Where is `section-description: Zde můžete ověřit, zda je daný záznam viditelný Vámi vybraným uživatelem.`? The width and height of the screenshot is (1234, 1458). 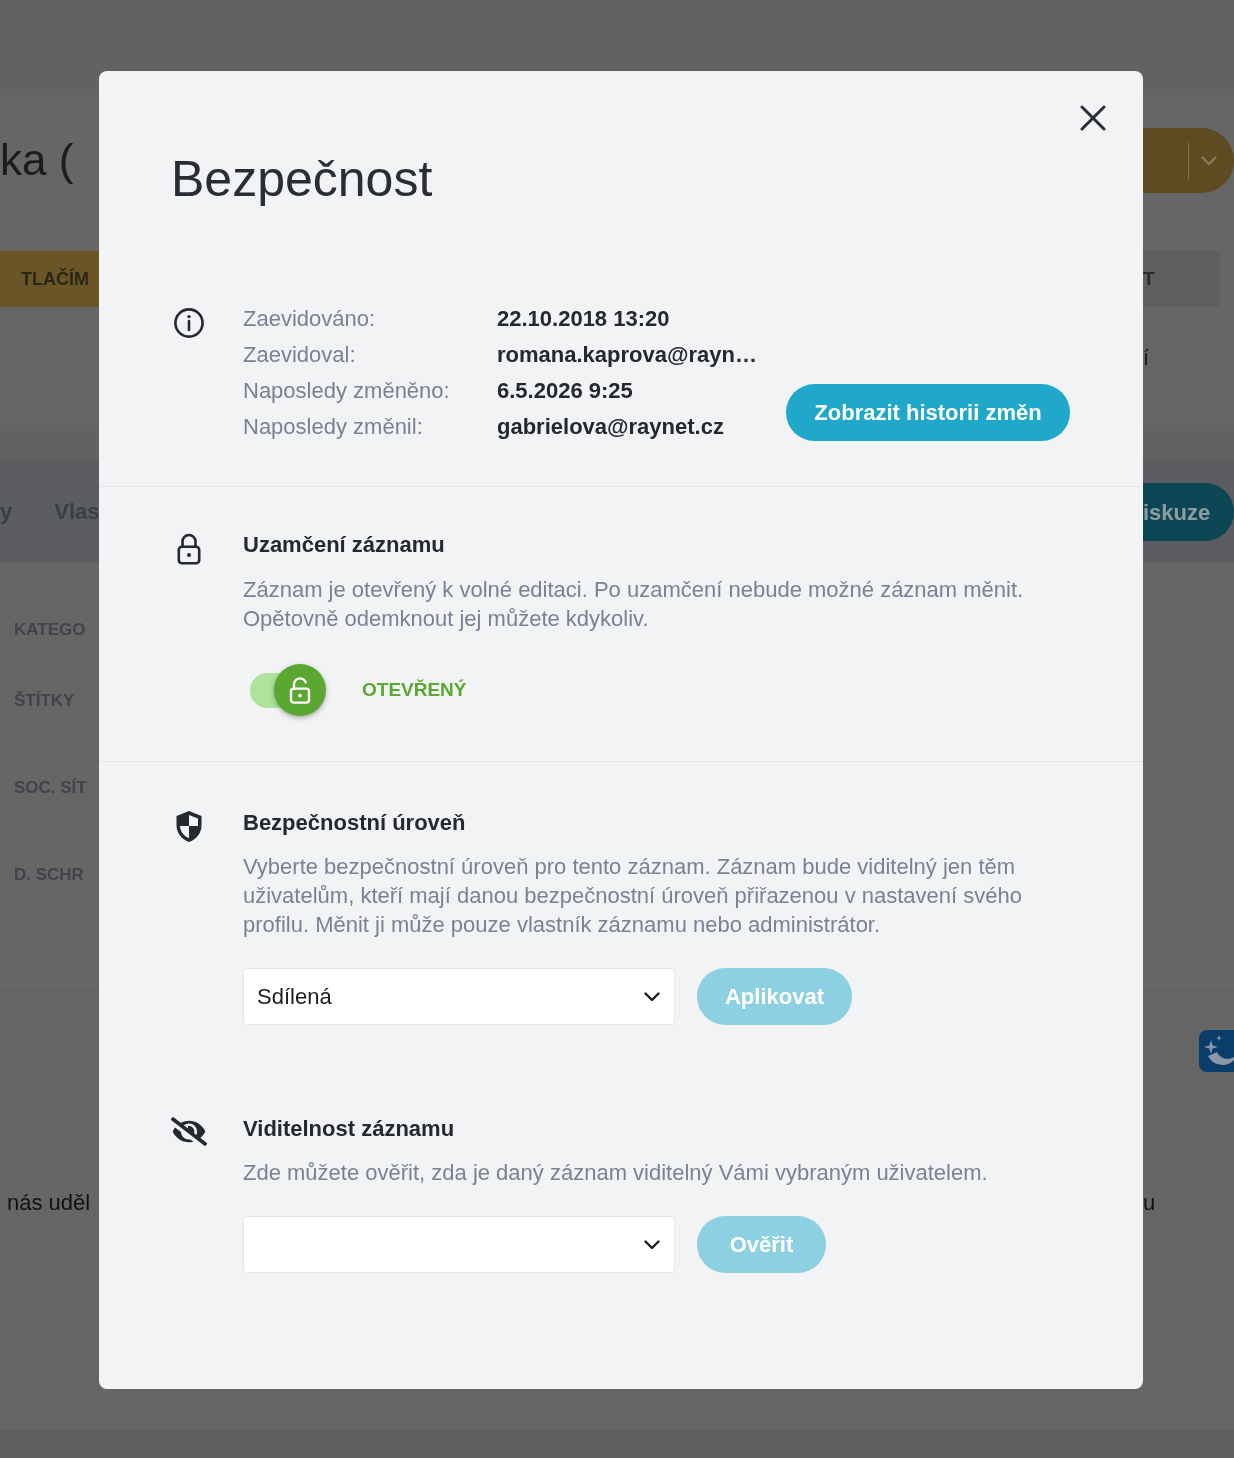
section-description: Zde můžete ověřit, zda je daný záznam viditelný Vámi vybraným uživatelem. is located at coordinates (616, 1173).